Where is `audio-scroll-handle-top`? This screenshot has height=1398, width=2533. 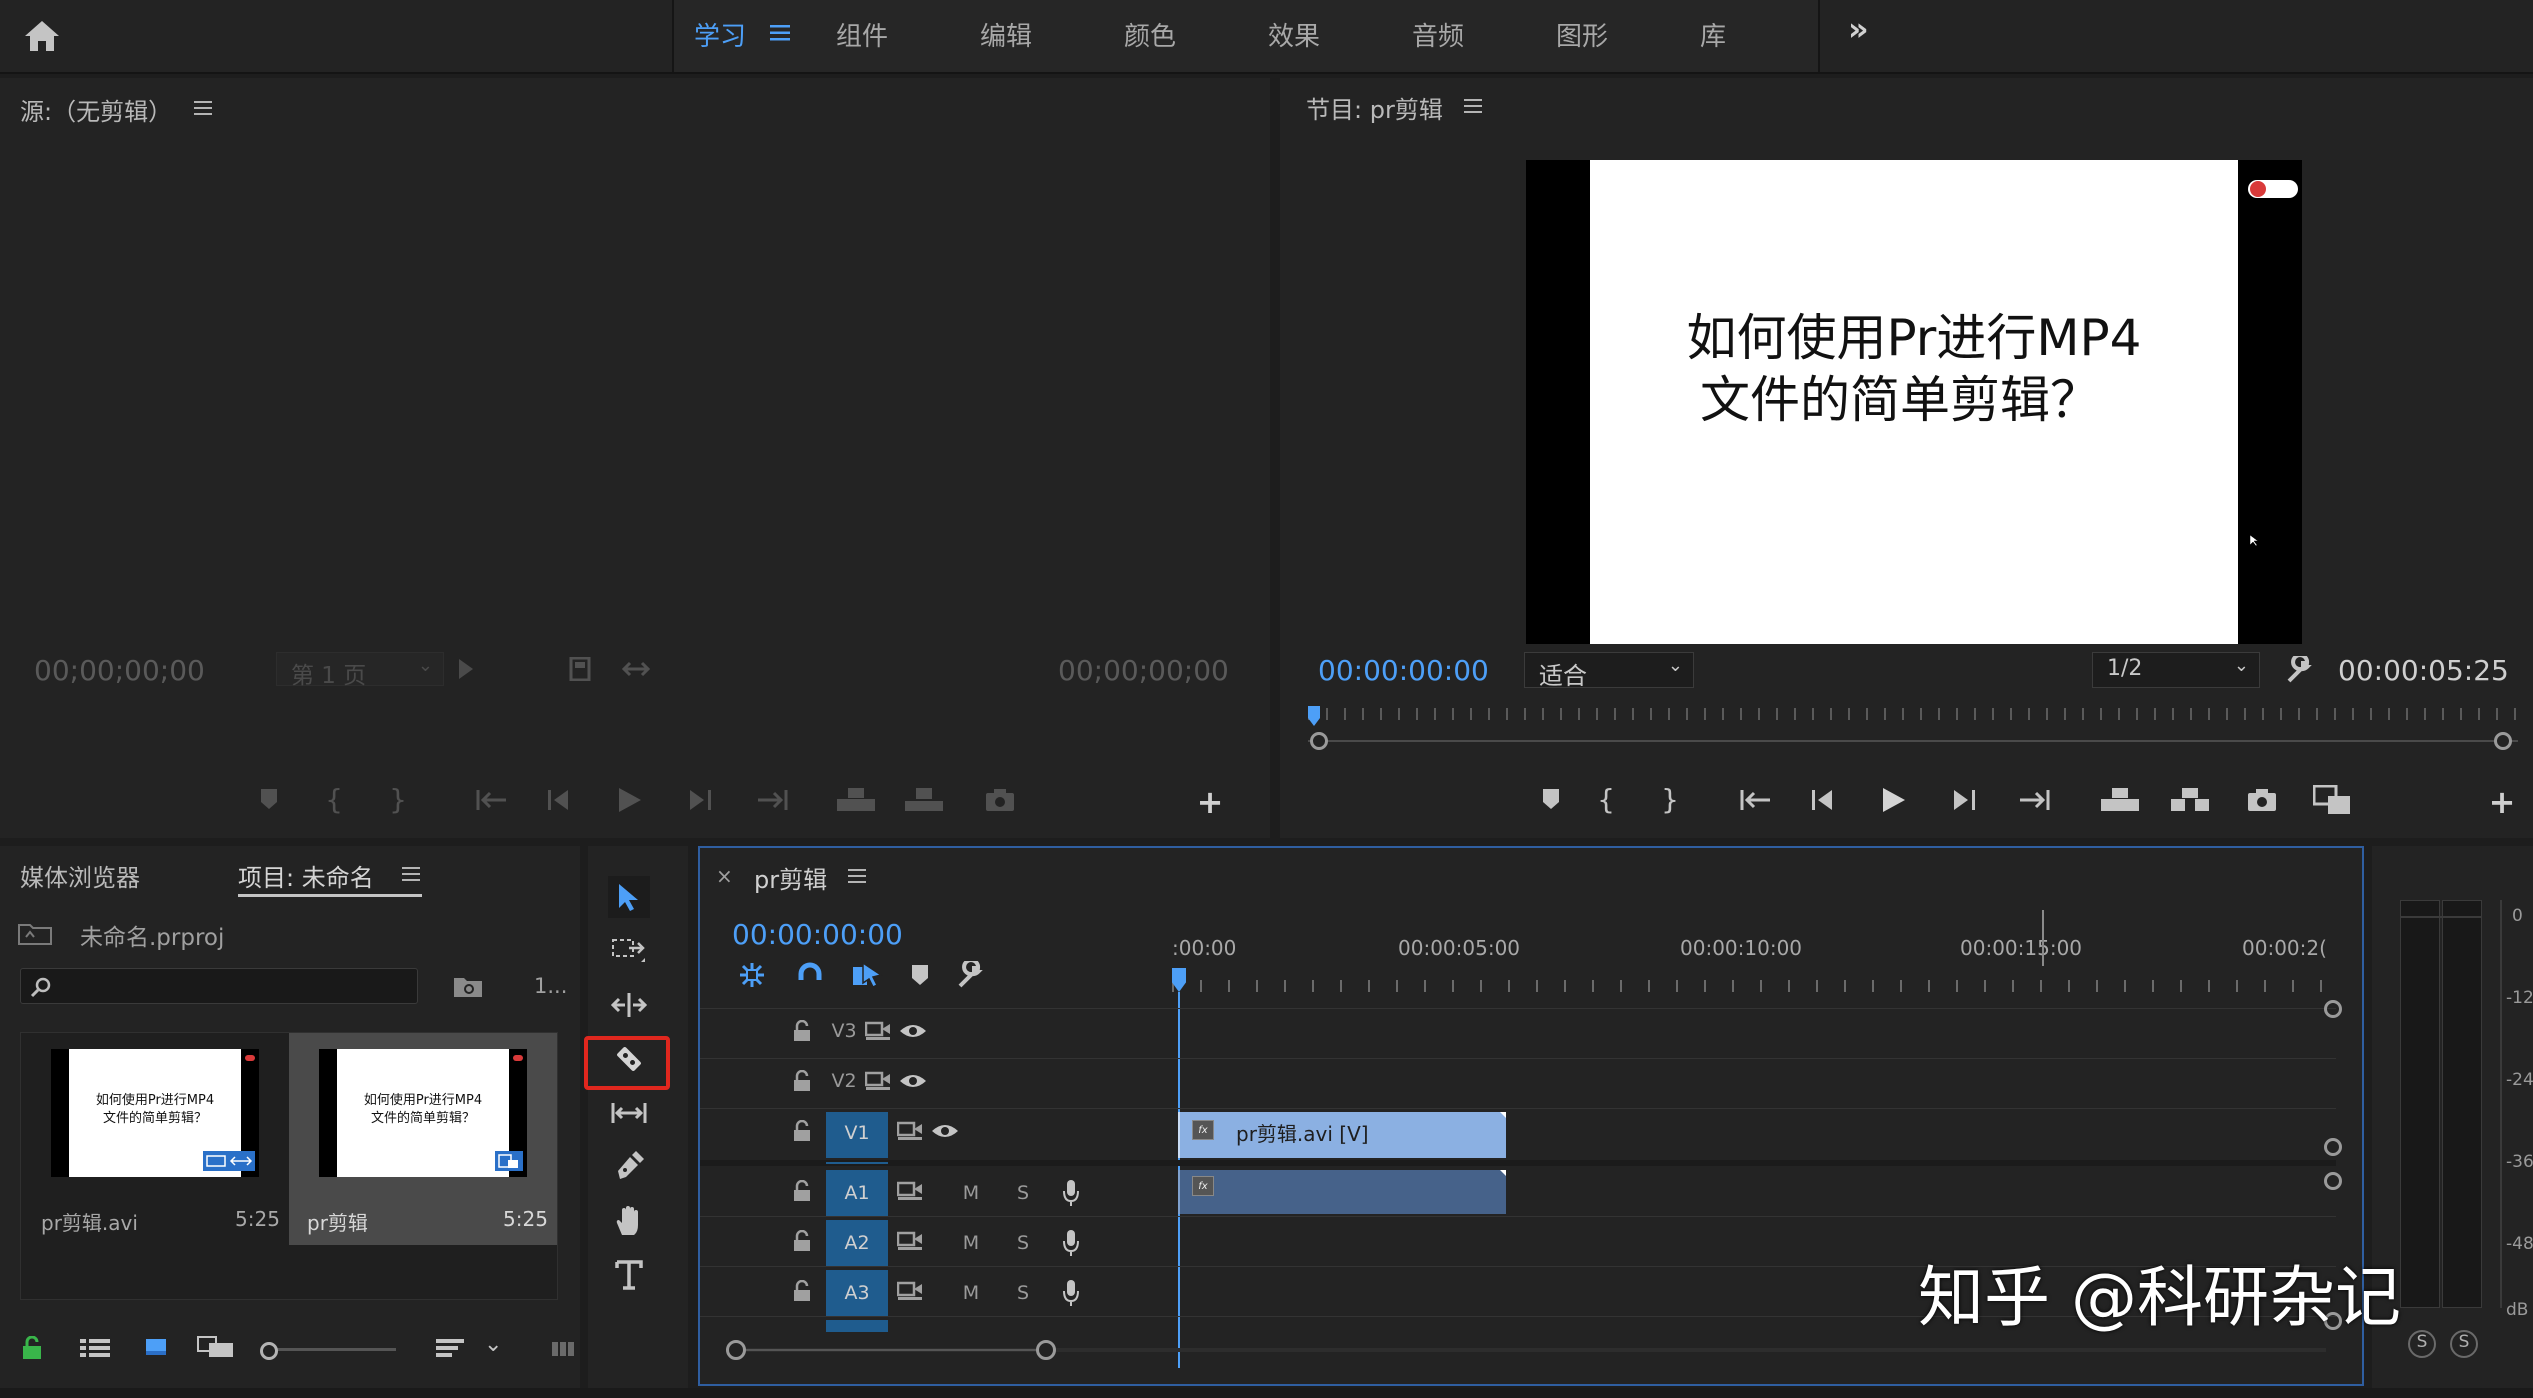
audio-scroll-handle-top is located at coordinates (2333, 1181).